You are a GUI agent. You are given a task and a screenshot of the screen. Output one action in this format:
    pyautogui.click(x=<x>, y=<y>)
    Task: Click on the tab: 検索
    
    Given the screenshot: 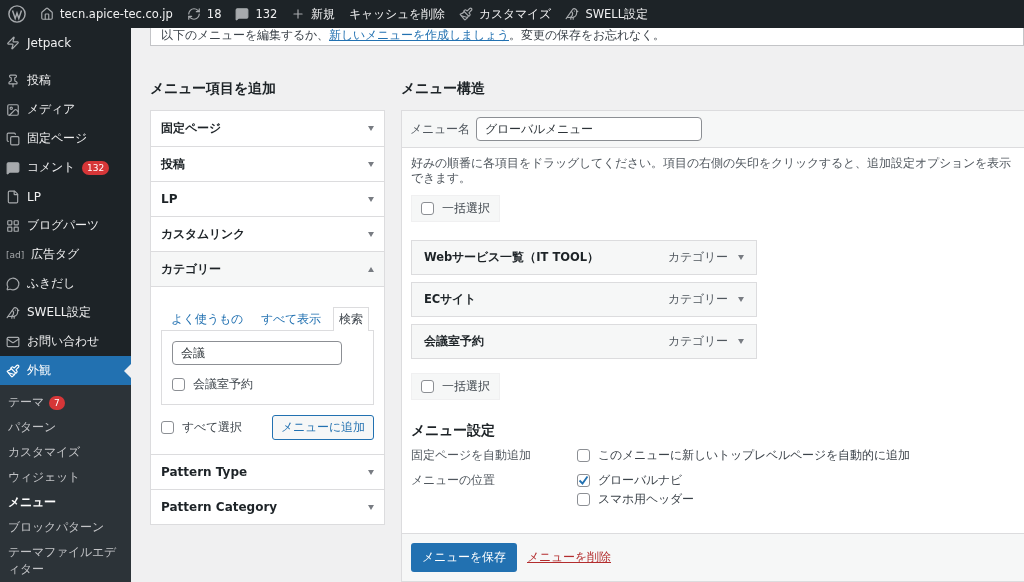 What is the action you would take?
    pyautogui.click(x=351, y=319)
    